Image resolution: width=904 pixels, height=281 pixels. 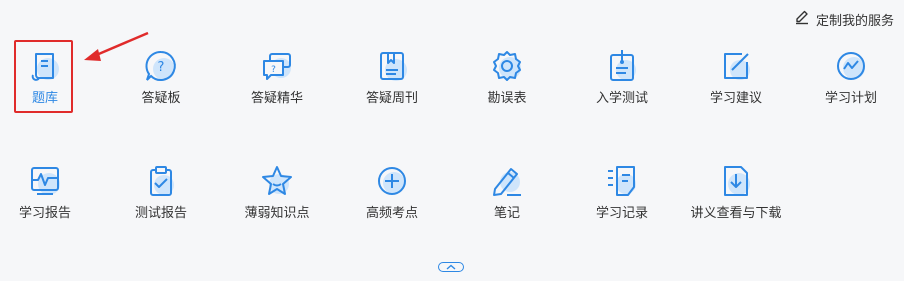 I want to click on gear-icon, so click(x=507, y=66).